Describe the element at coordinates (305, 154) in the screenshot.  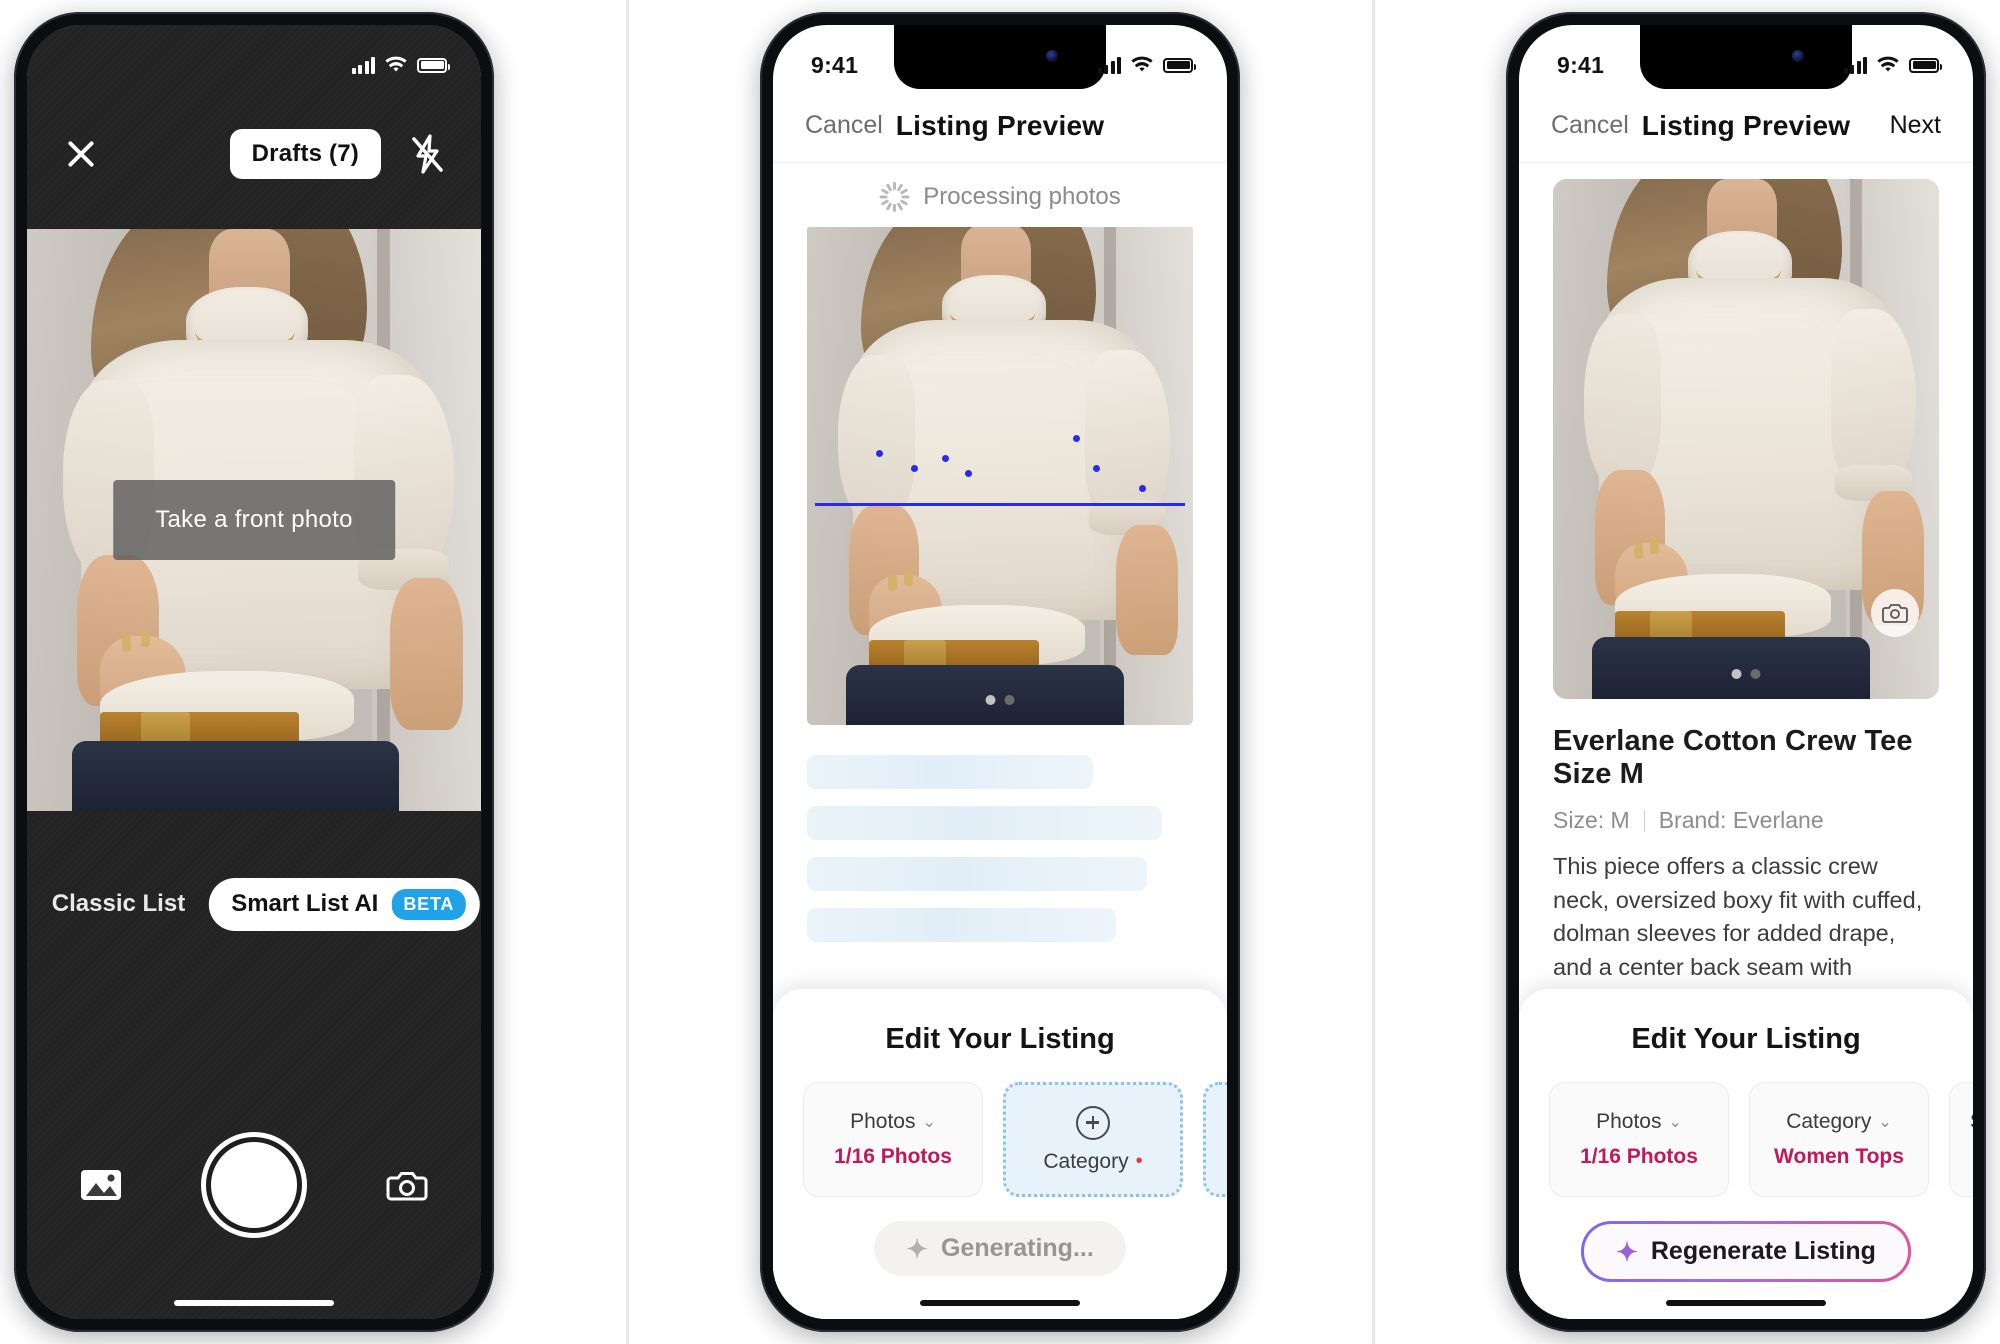
I see `drafts-button: Drafts (7)` at that location.